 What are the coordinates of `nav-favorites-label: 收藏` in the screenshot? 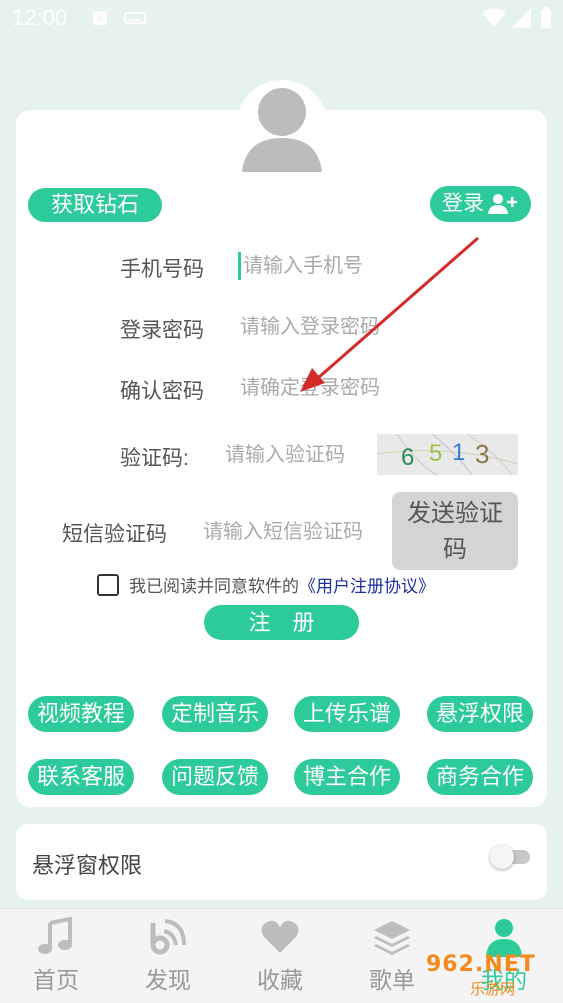 It's located at (280, 980).